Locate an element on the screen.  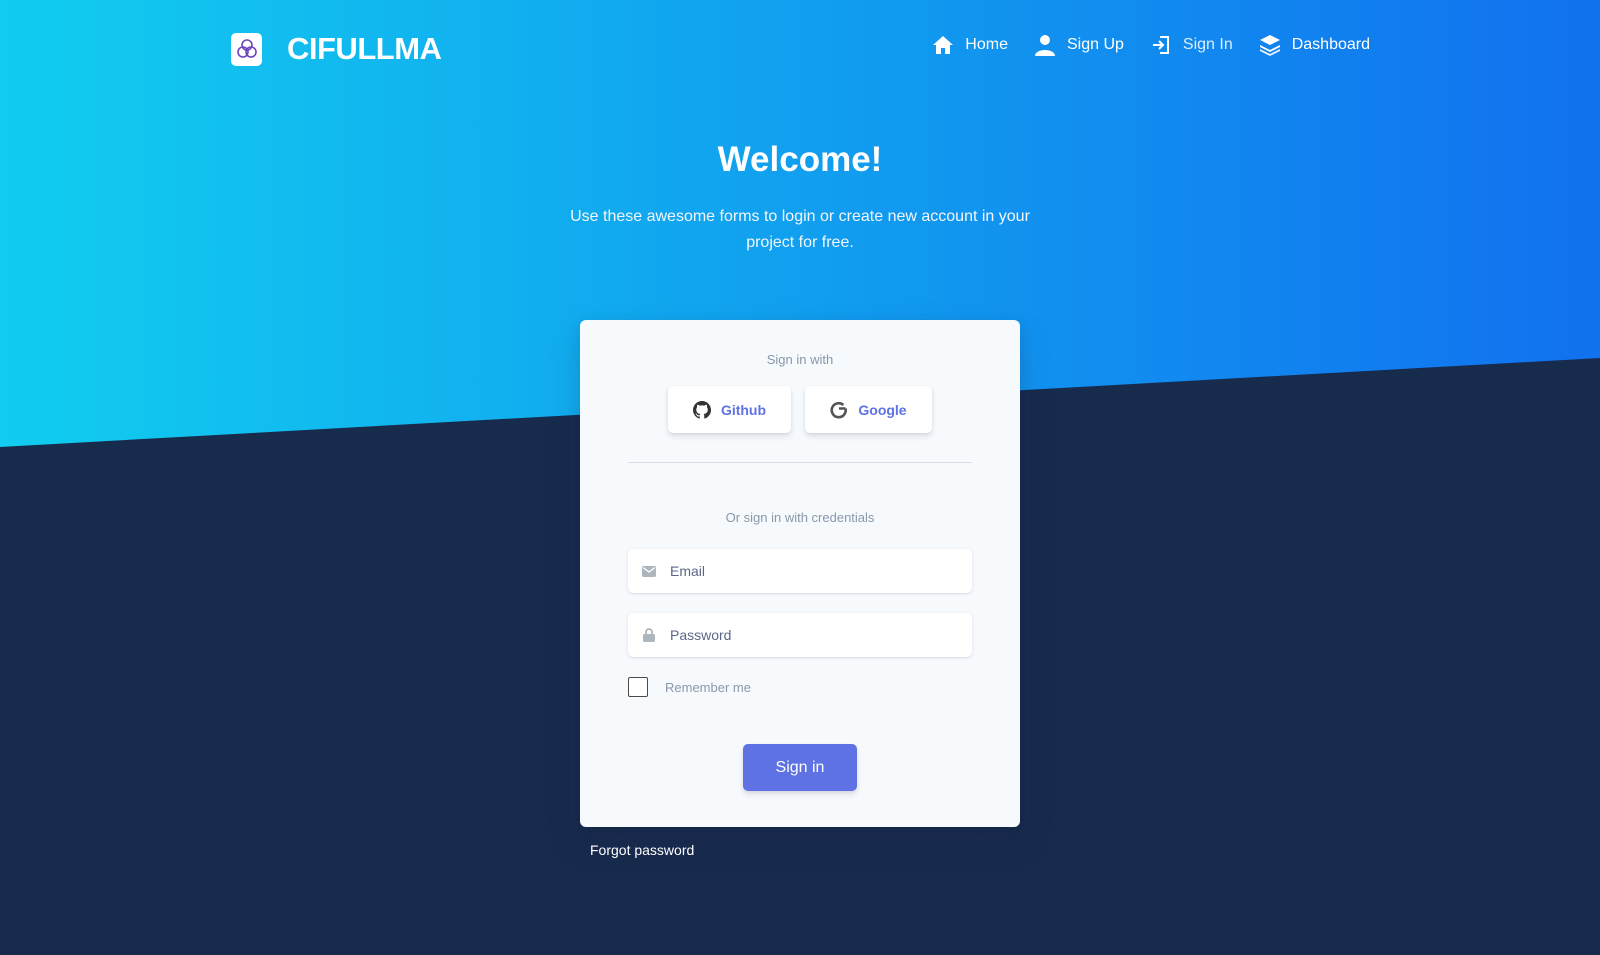
nav-item-sign-up: Sign Up is located at coordinates (1079, 45).